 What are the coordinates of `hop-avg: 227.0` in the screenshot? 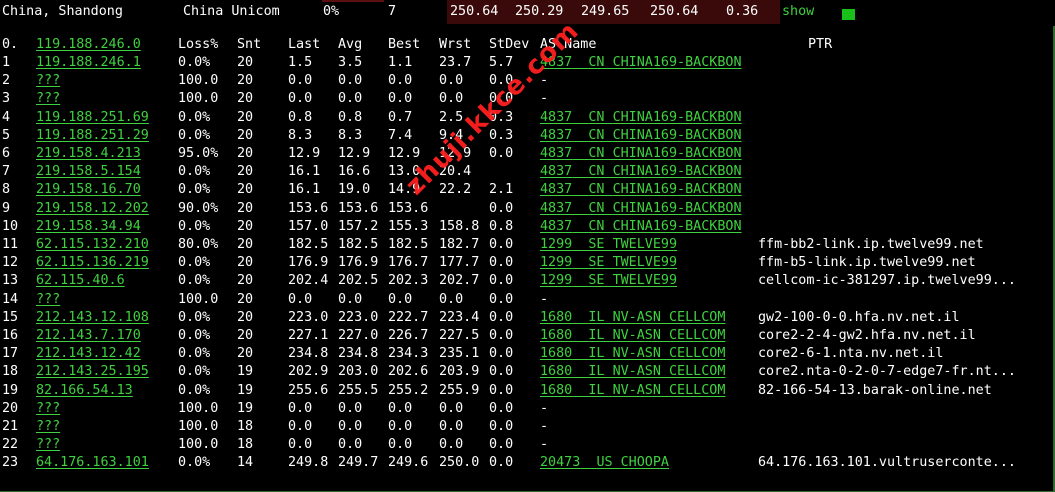 It's located at (358, 335).